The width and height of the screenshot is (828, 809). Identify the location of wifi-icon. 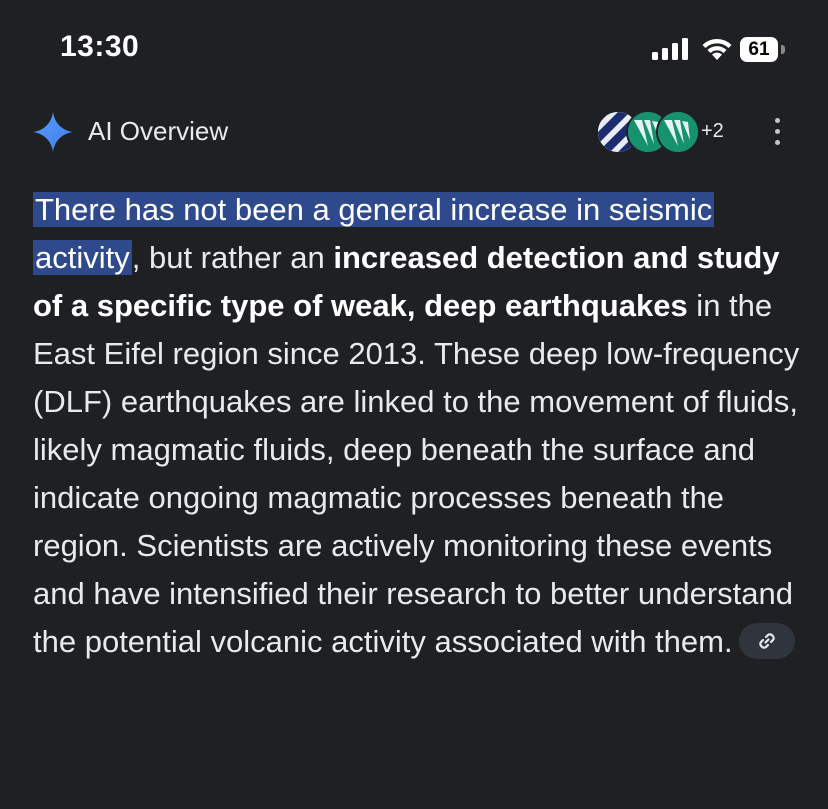
(717, 49).